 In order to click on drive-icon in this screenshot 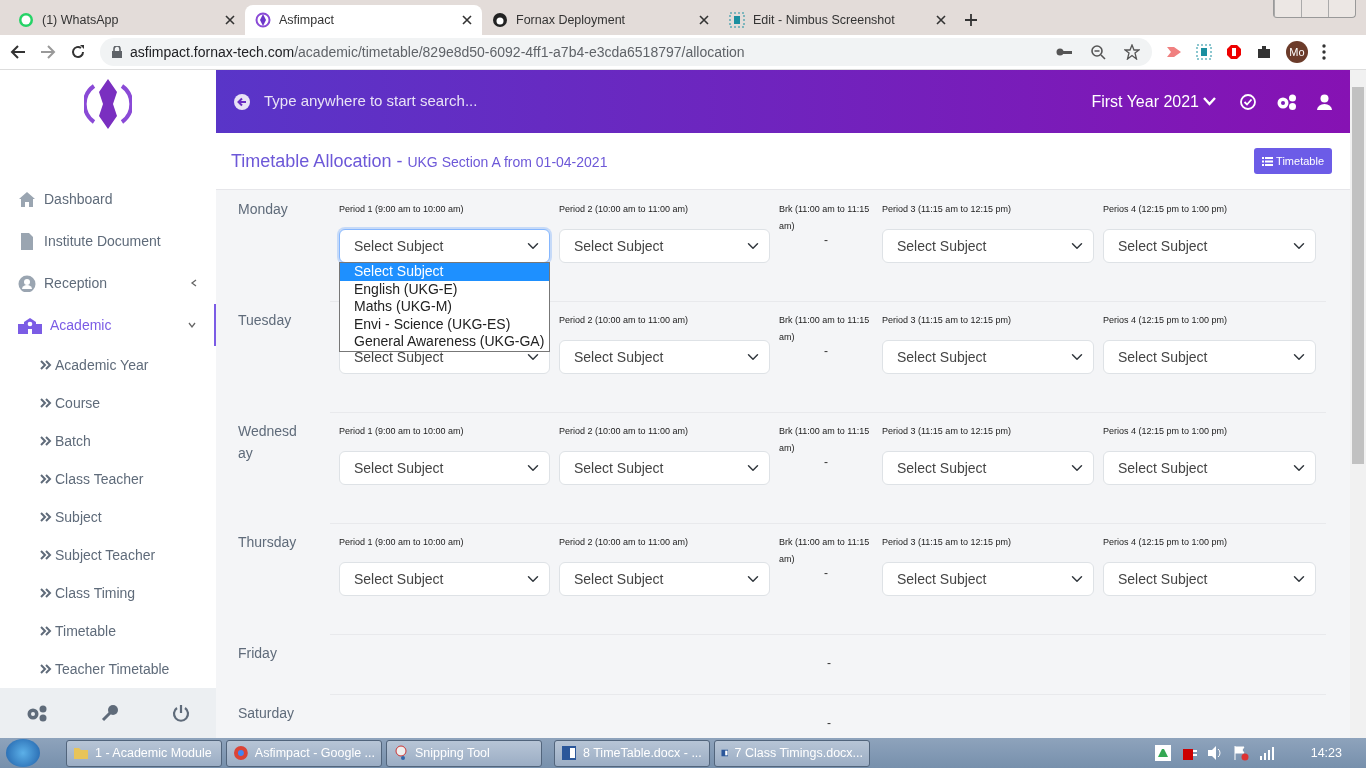, I will do `click(1162, 753)`.